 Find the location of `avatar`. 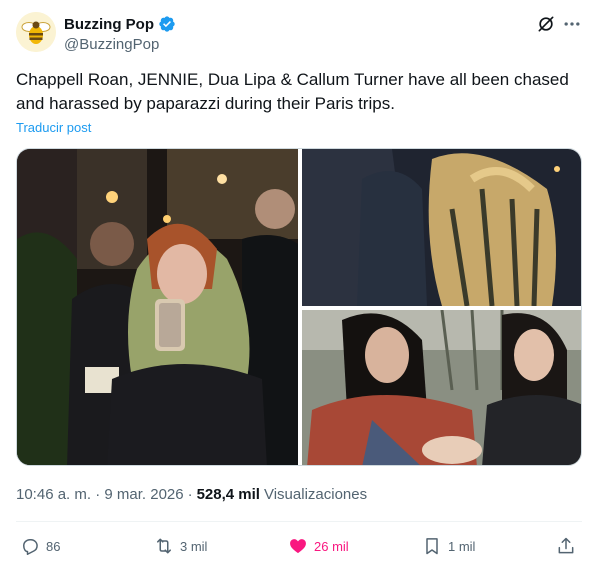

avatar is located at coordinates (36, 32).